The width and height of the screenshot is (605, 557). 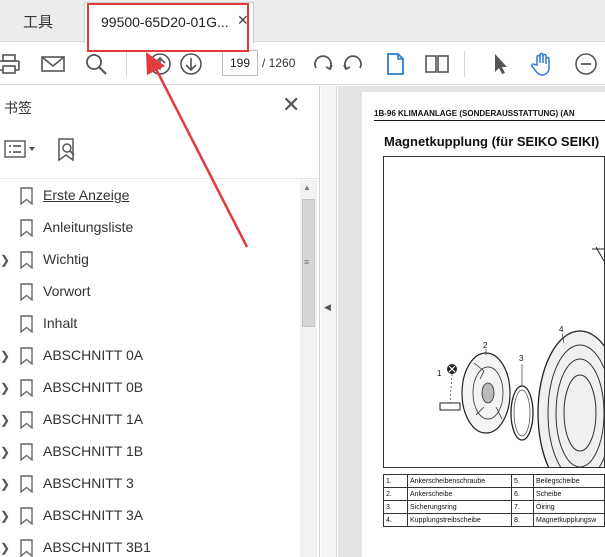 What do you see at coordinates (200, 155) in the screenshot?
I see `annotation-arrow-shaft` at bounding box center [200, 155].